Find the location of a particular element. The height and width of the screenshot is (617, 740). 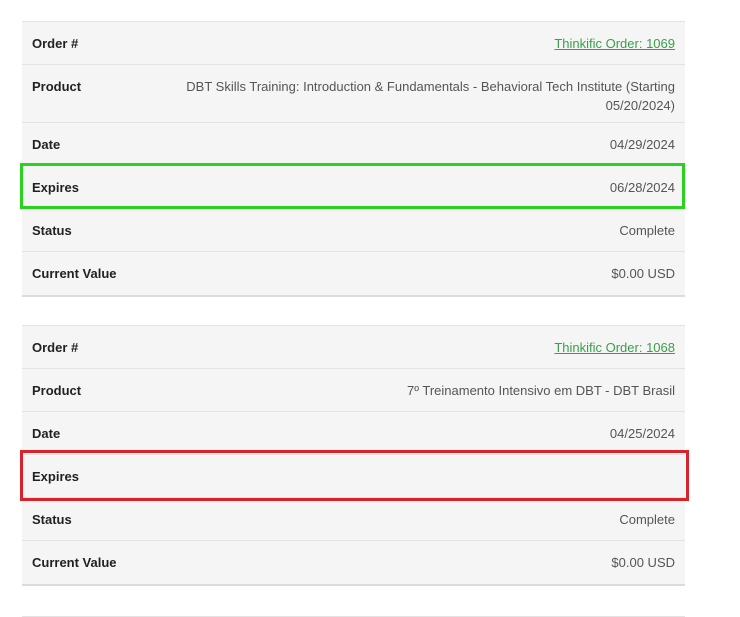

expires-row: Expires is located at coordinates (353, 476).